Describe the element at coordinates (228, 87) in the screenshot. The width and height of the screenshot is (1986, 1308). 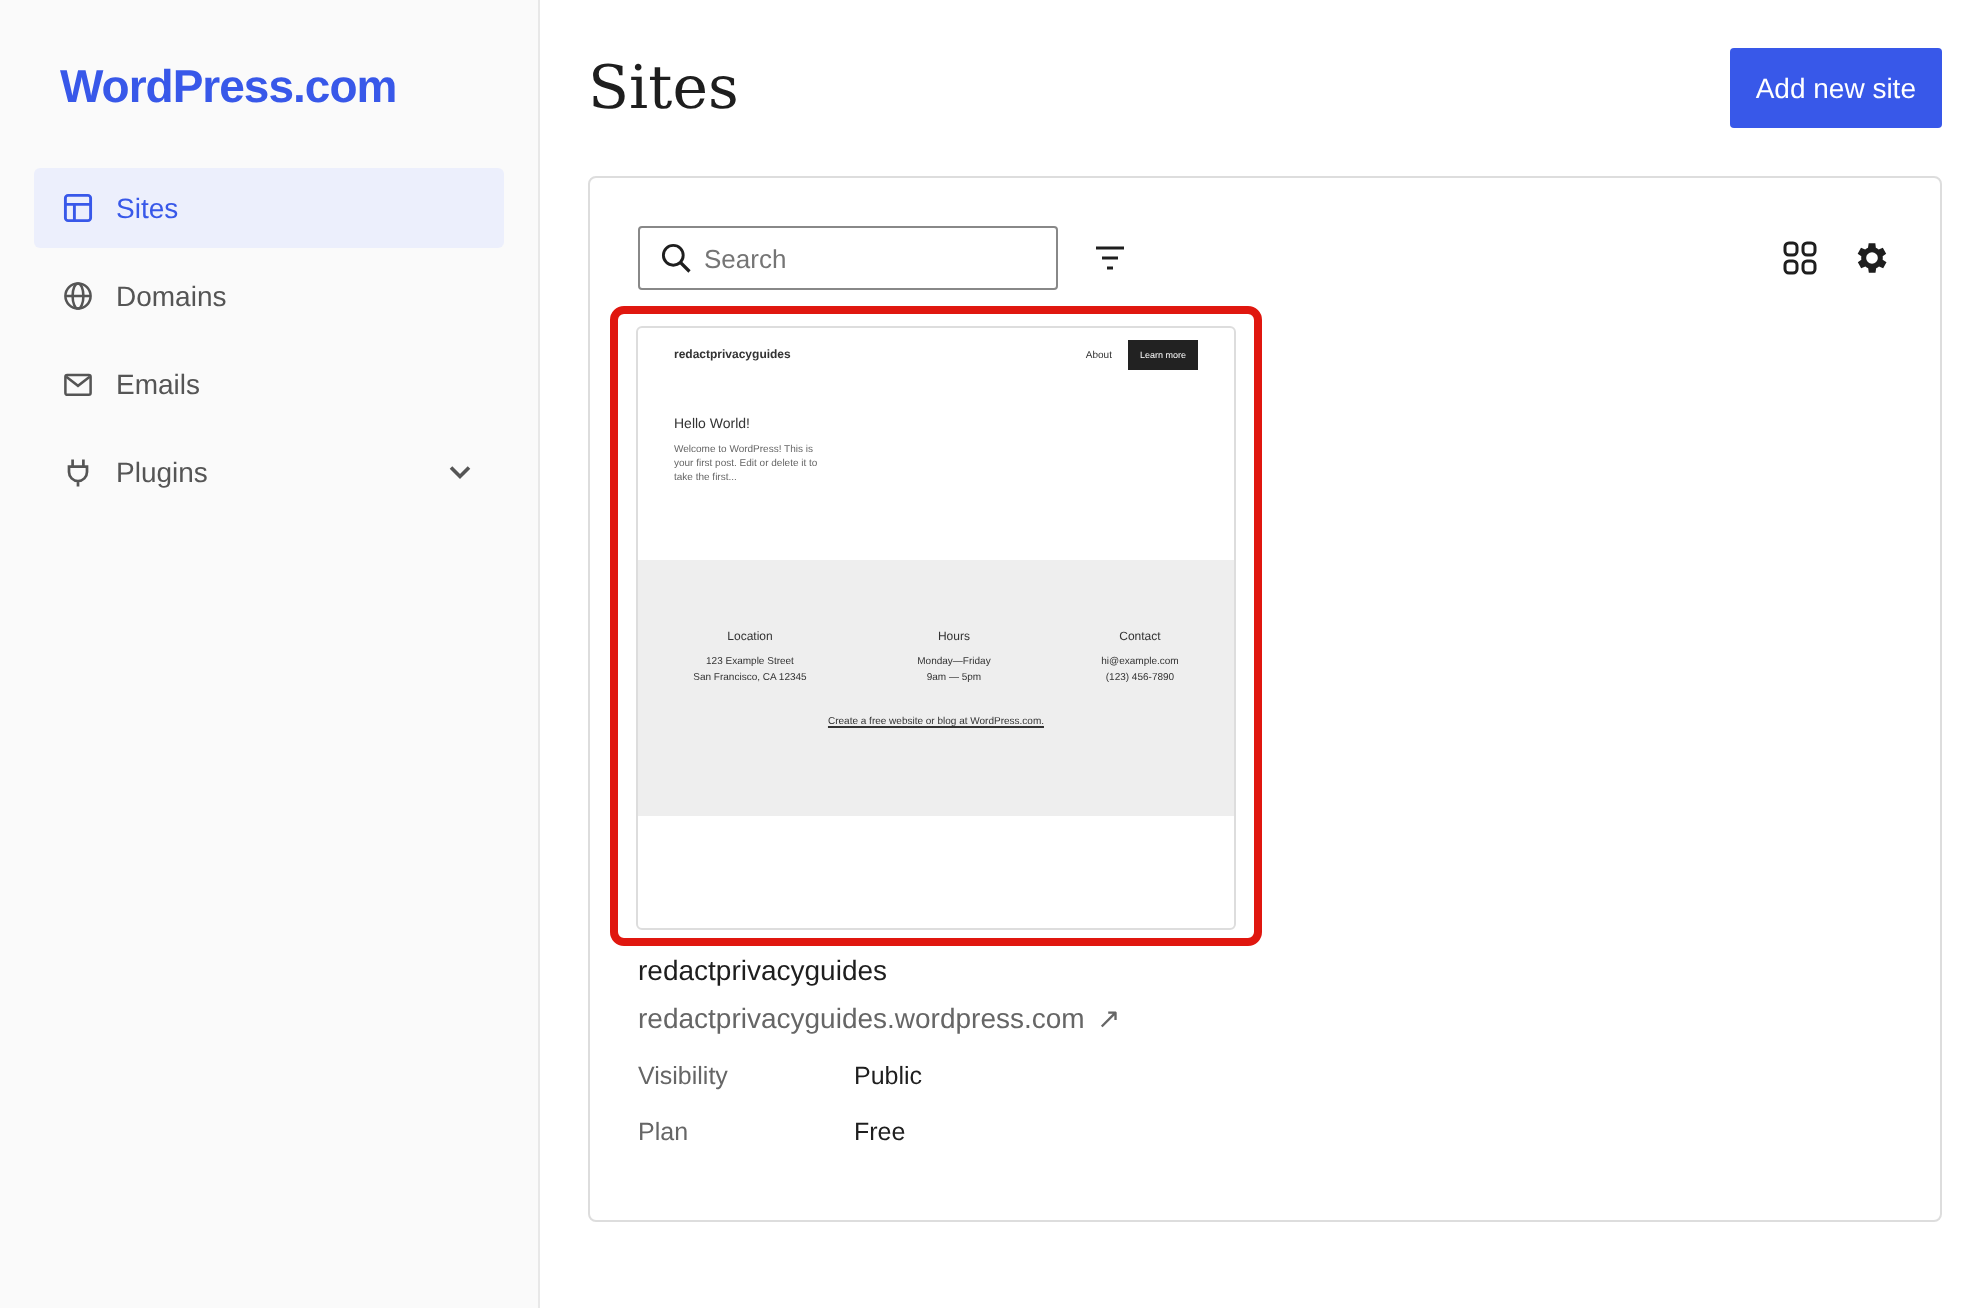
I see `brand-logo: WordPress.com` at that location.